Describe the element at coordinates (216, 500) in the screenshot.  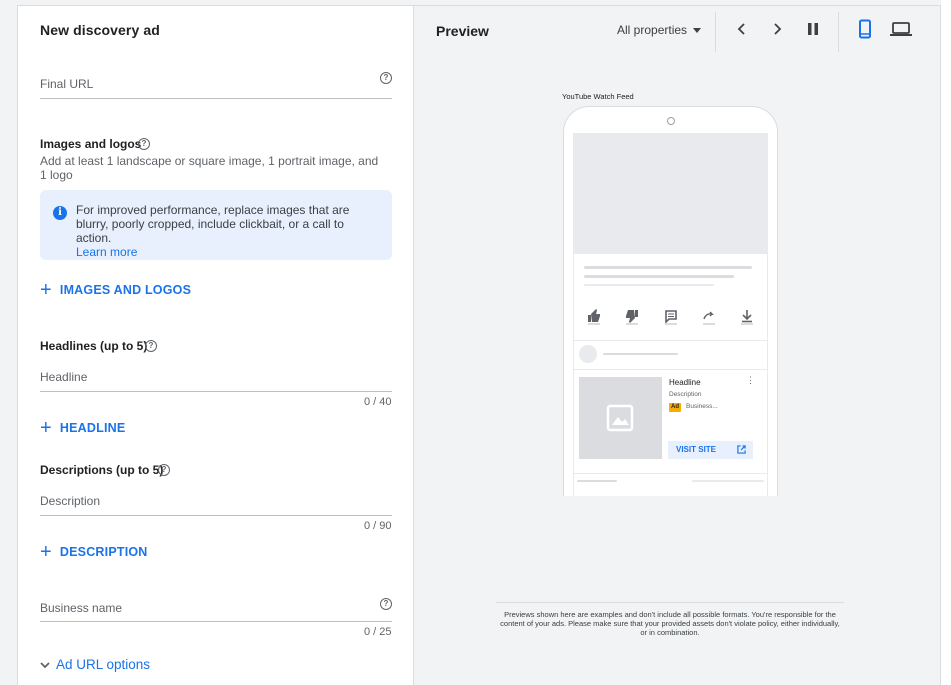
I see `description-input: Description` at that location.